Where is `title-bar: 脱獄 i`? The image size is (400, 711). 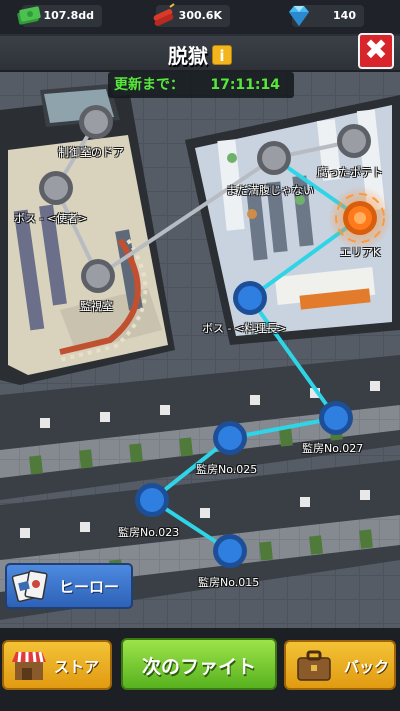
title-bar: 脱獄 i is located at coordinates (200, 54).